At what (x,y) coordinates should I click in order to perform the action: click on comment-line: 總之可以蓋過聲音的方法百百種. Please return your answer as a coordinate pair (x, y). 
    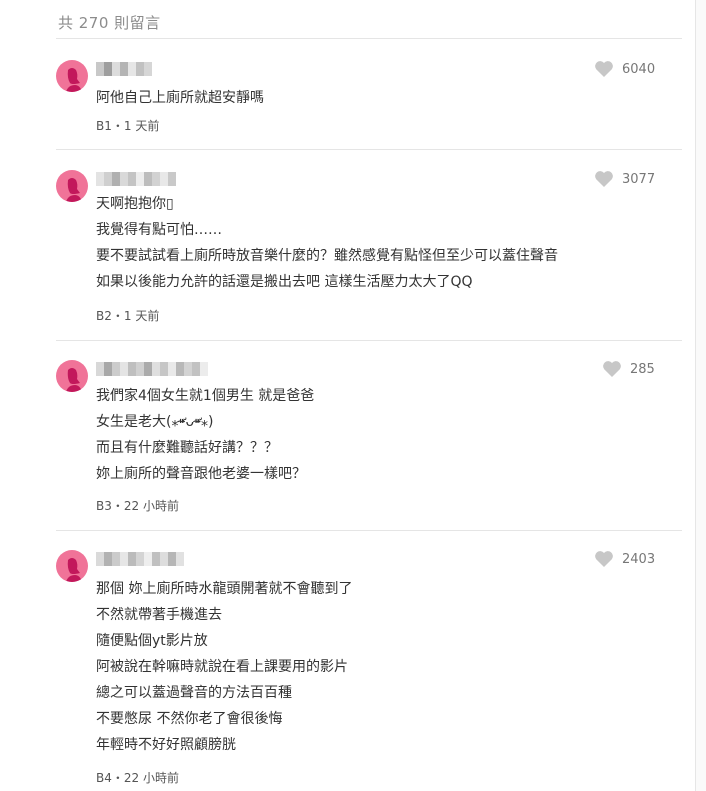
    Looking at the image, I should click on (194, 693).